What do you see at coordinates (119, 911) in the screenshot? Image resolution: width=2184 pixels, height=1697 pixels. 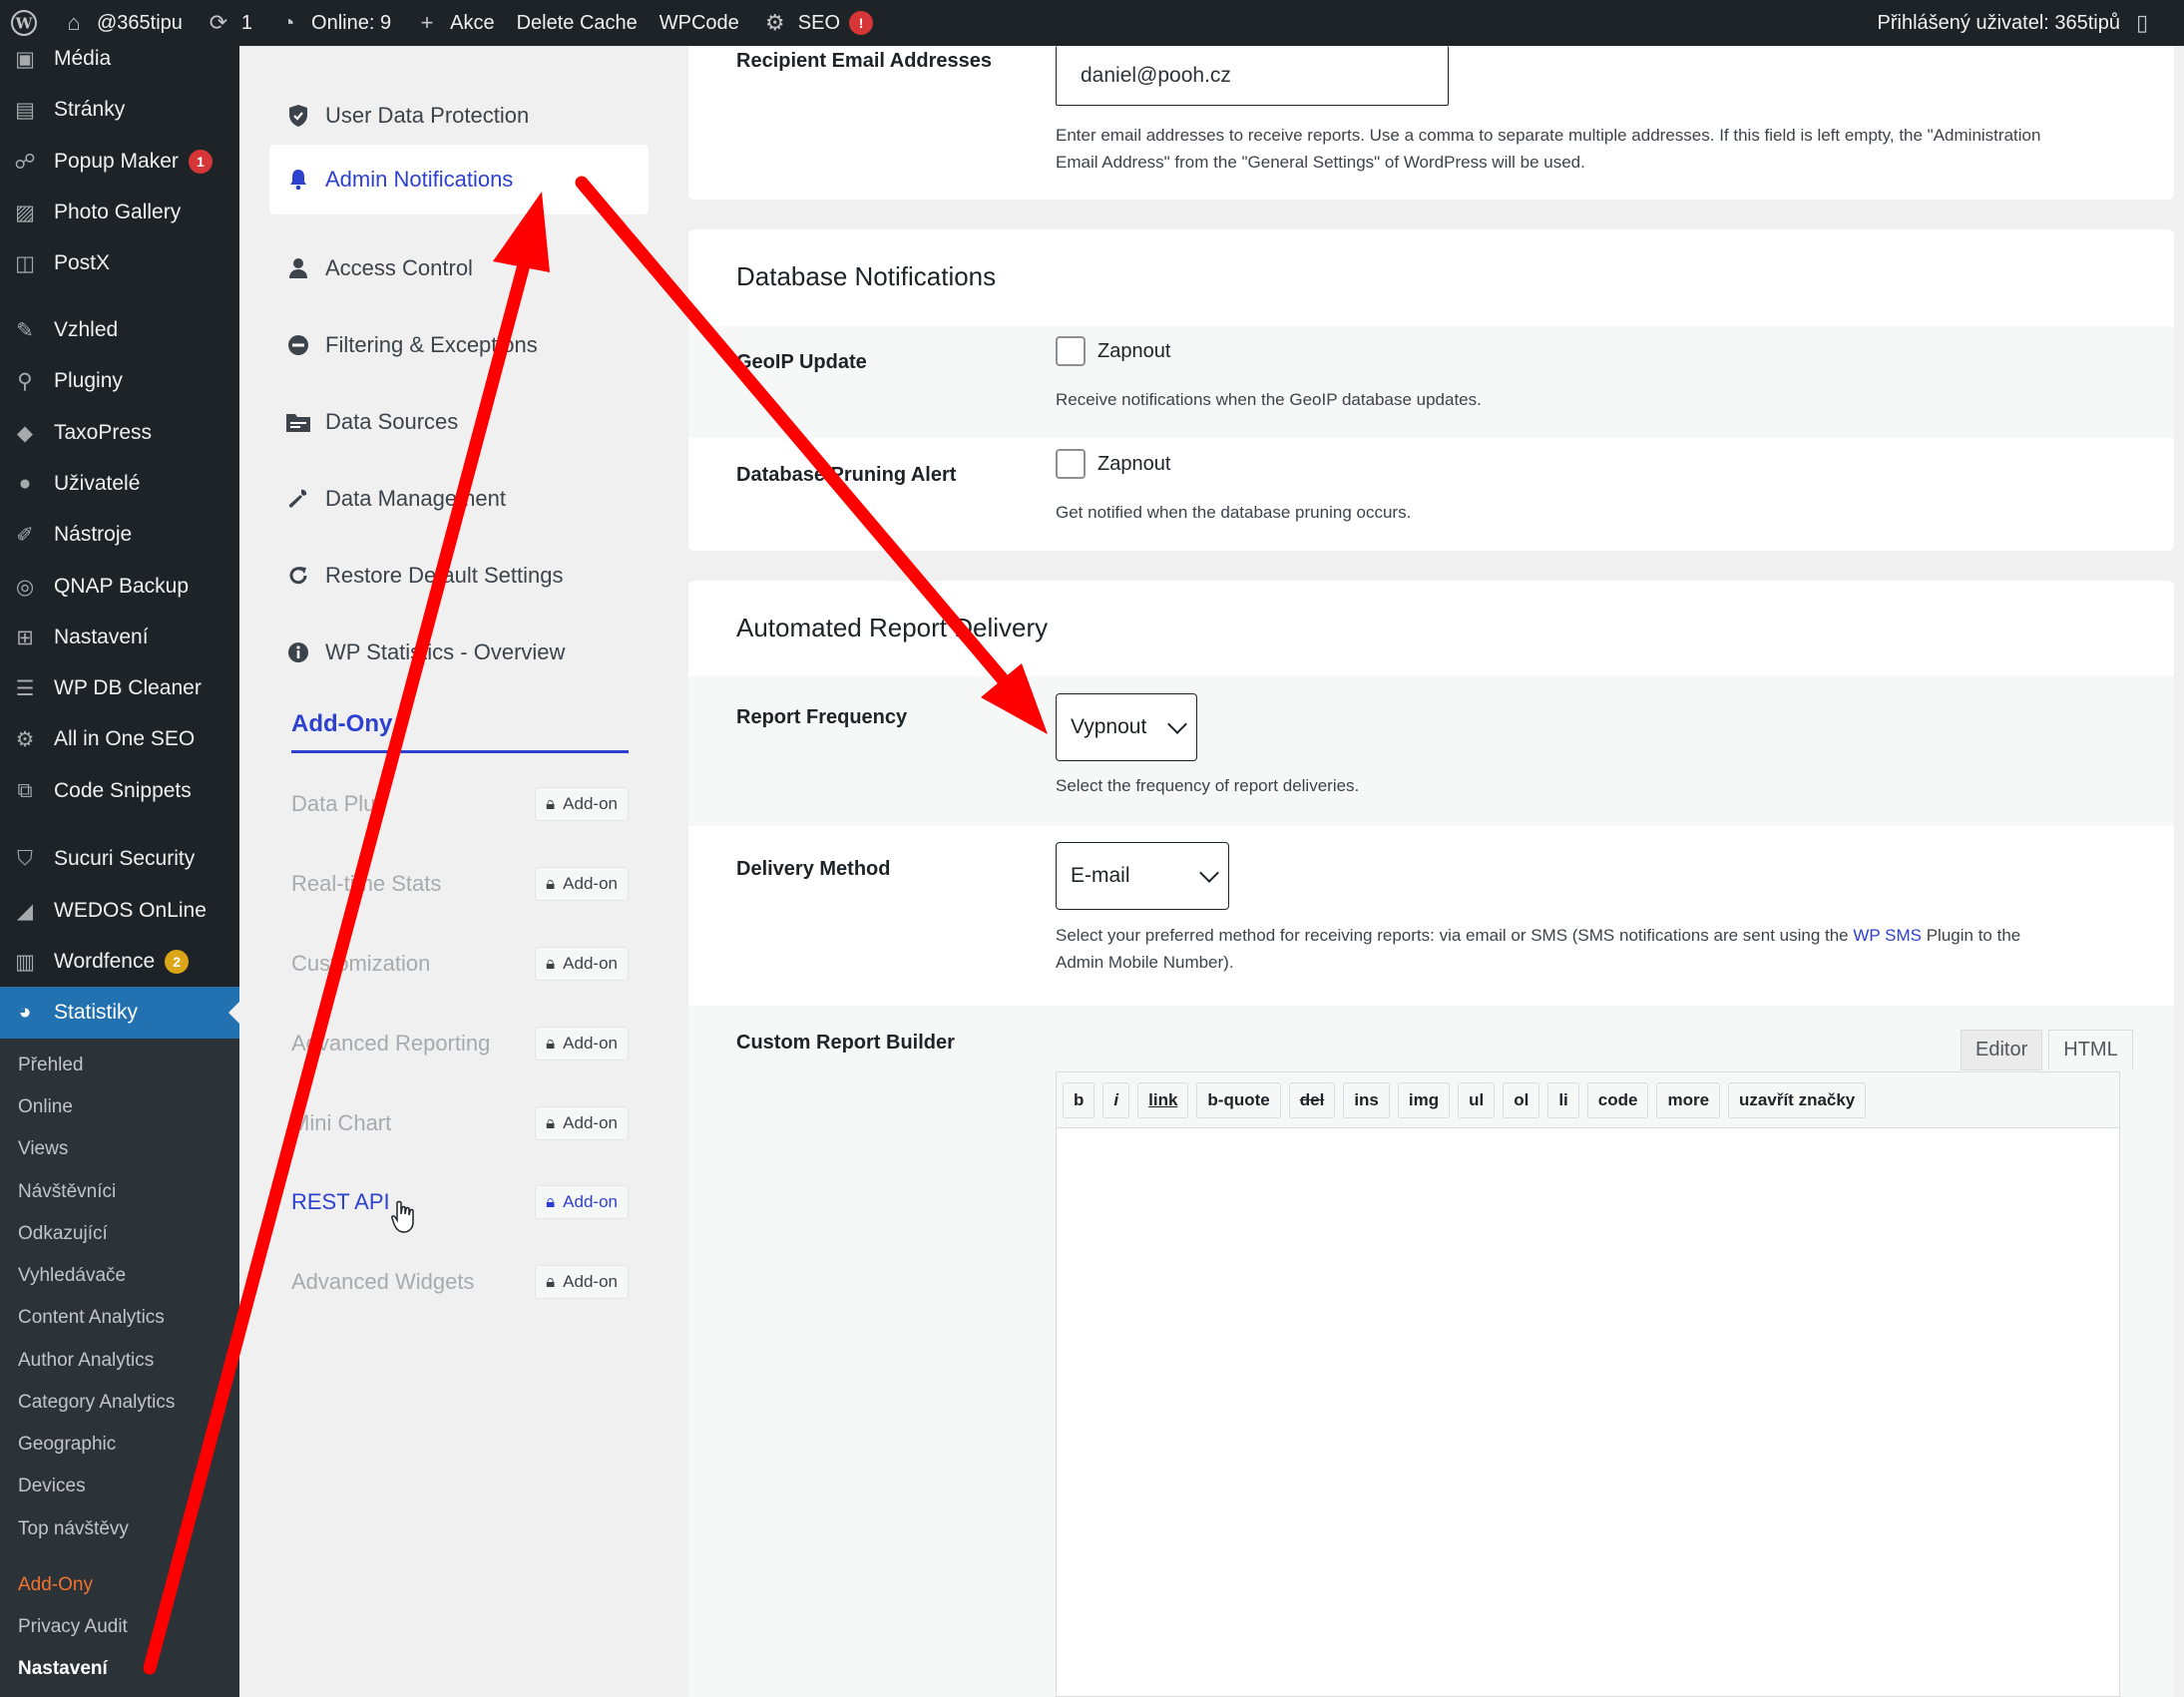 I see `menu-item-wedos: ◢ WEDOS OnLine` at bounding box center [119, 911].